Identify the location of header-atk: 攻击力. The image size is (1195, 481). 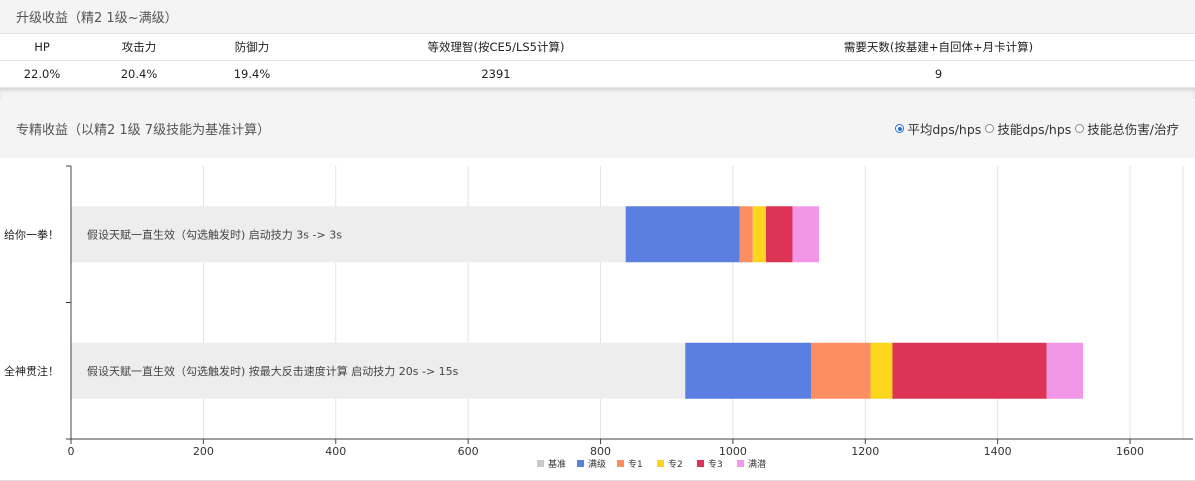
(139, 47).